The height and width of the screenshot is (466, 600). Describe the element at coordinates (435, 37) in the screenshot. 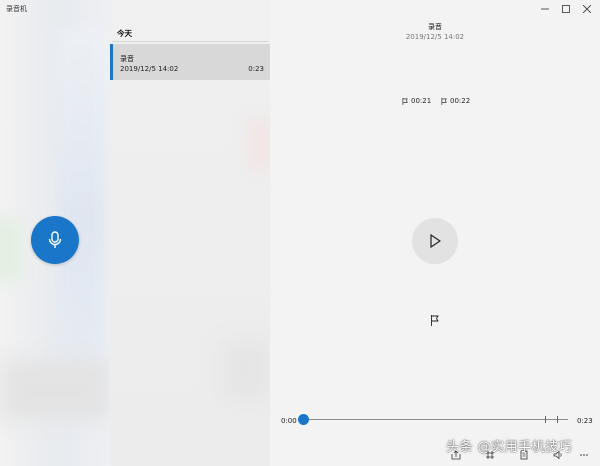

I see `recording-detail-date: 2019/12/5 14:02` at that location.